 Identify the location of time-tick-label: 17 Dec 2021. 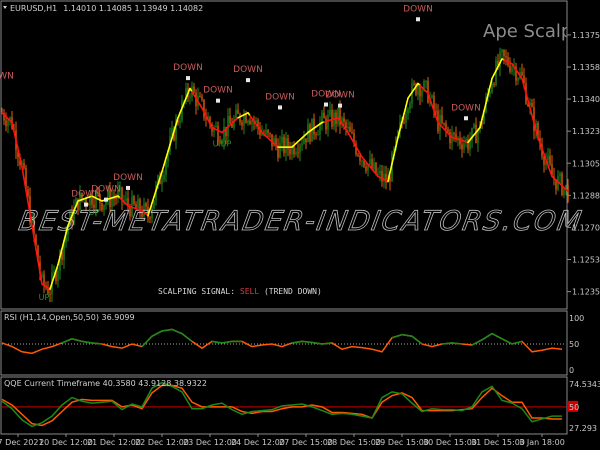
(22, 442).